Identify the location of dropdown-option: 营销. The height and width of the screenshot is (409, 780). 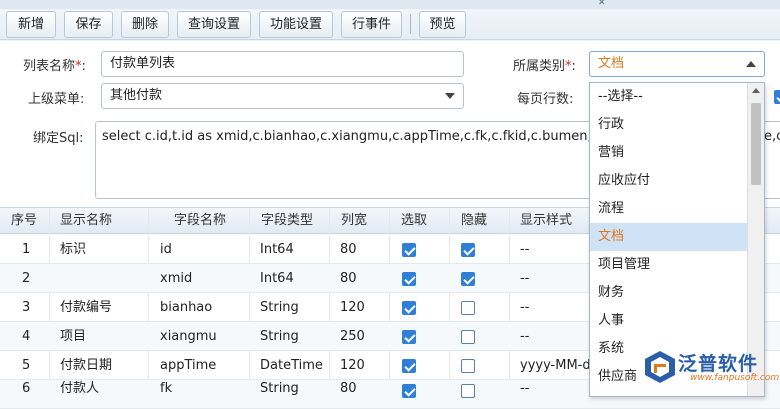
(669, 153).